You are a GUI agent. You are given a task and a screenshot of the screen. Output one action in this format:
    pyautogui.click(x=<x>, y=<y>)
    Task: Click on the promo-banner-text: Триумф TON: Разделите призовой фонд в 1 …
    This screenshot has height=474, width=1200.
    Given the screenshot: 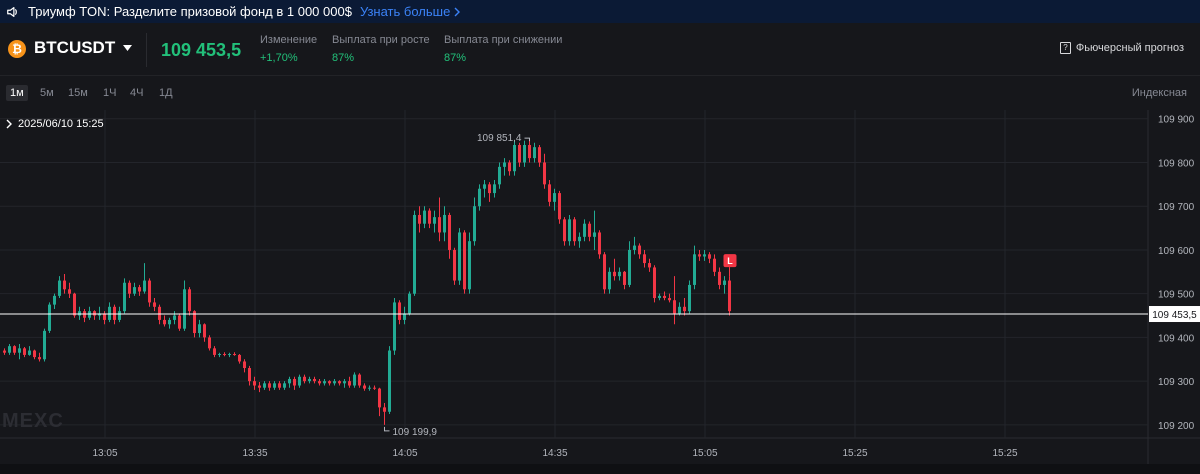 What is the action you would take?
    pyautogui.click(x=190, y=11)
    